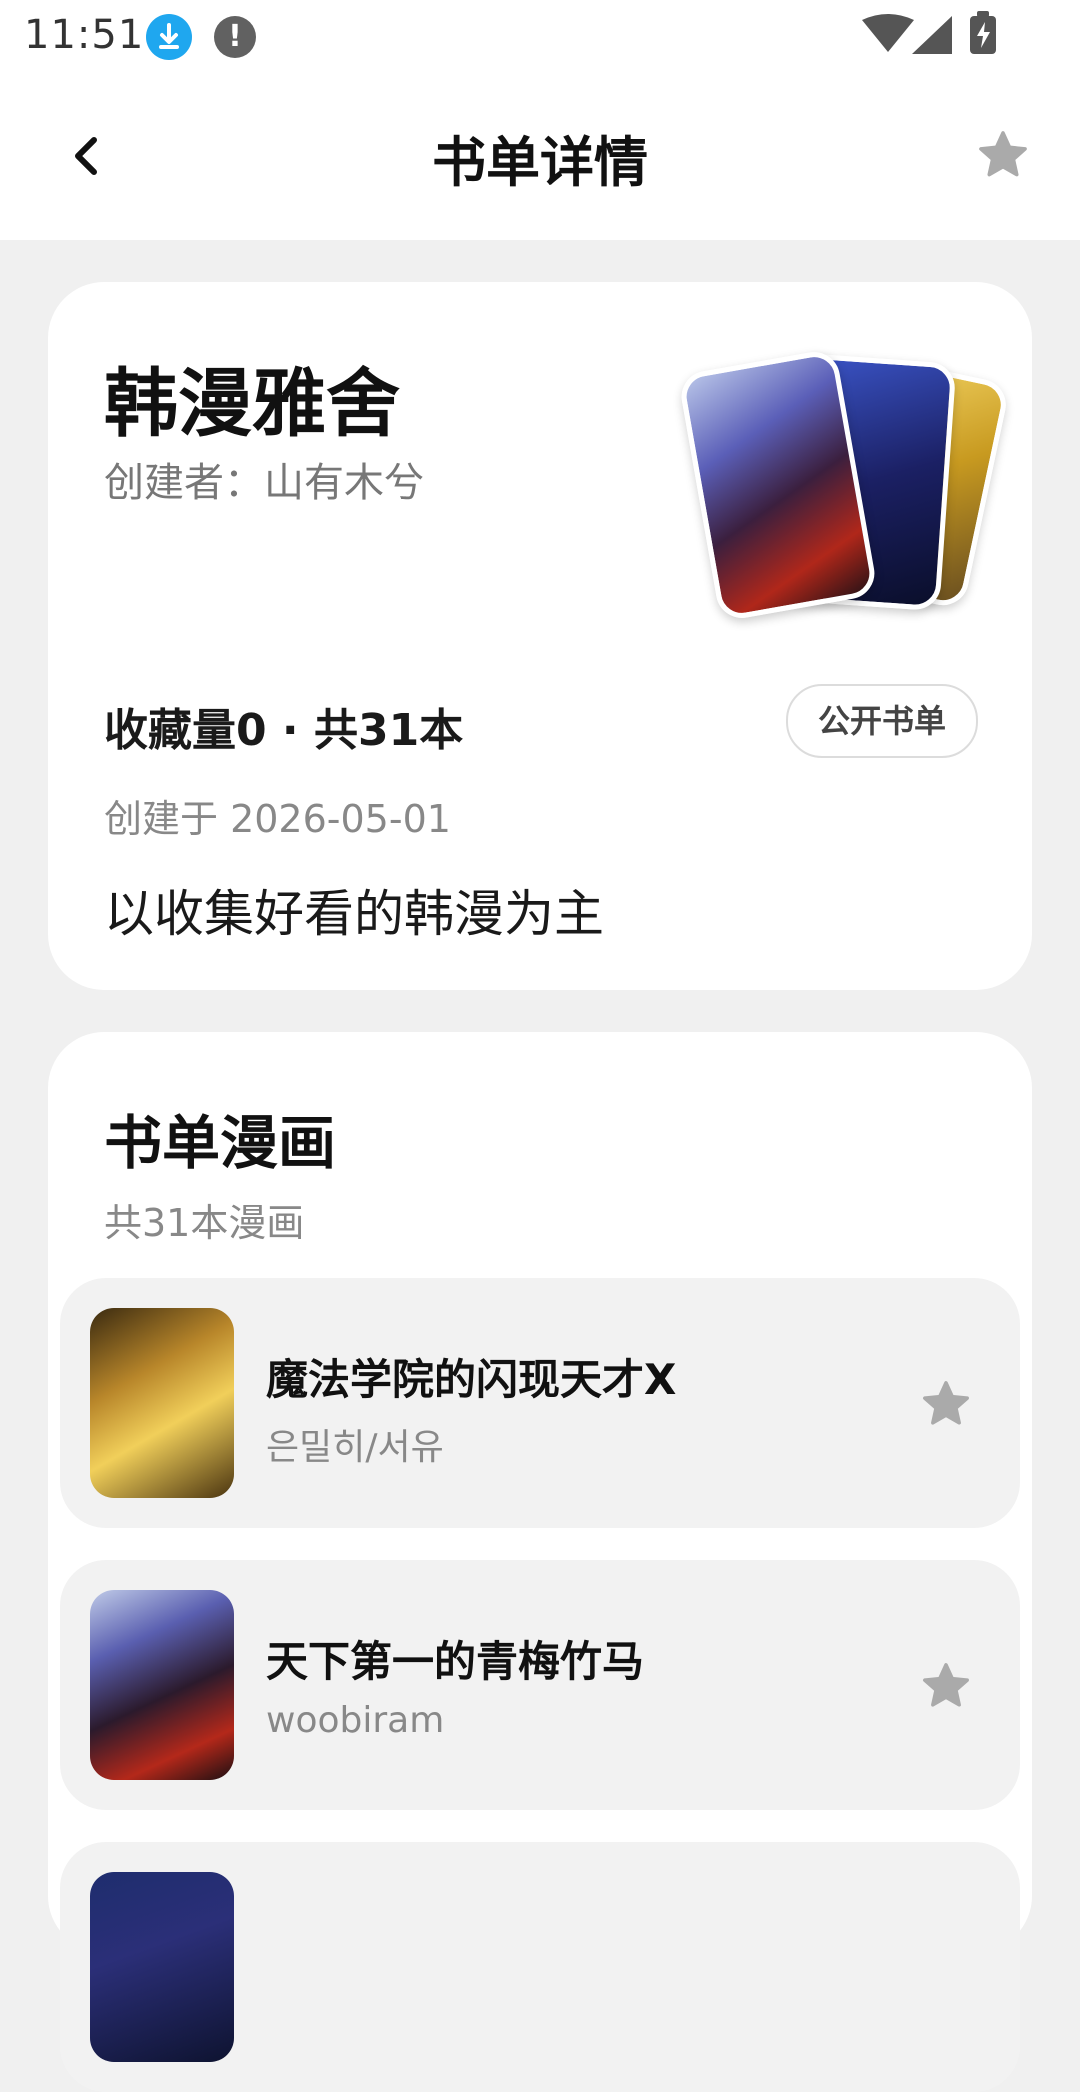 The height and width of the screenshot is (2092, 1080). I want to click on status-bar: 11:51 !, so click(540, 36).